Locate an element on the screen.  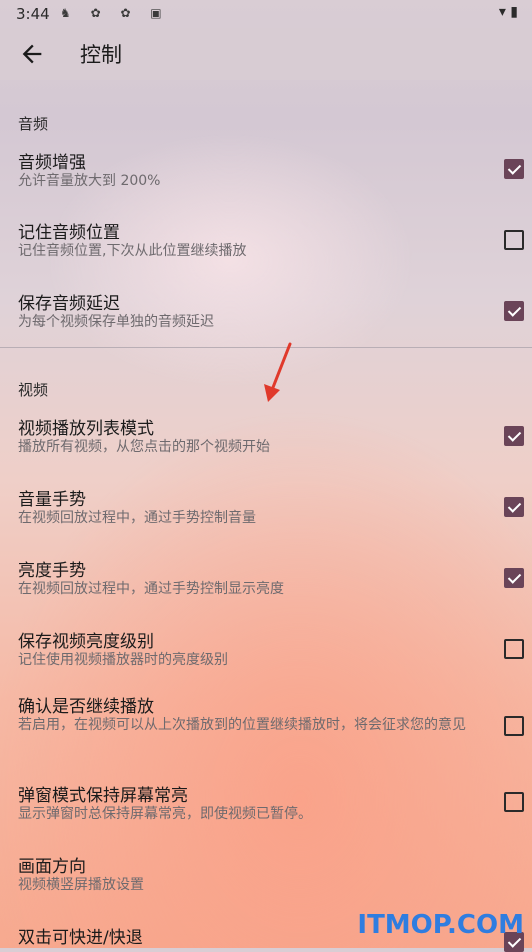
setting-subtitle: 记住音频位置,下次从此位置继续播放 is located at coordinates (132, 251).